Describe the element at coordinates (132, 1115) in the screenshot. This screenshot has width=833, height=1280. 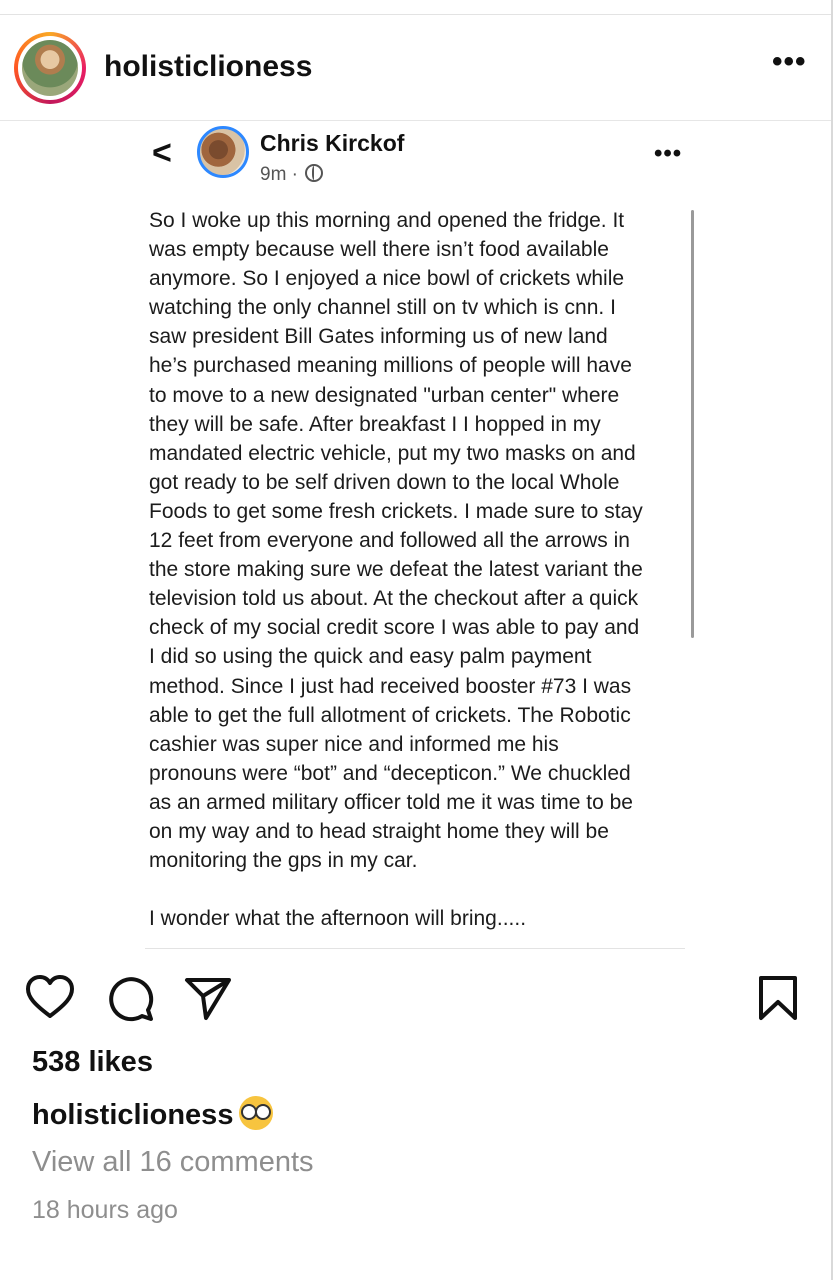
I see `caption-username: holisticlioness` at that location.